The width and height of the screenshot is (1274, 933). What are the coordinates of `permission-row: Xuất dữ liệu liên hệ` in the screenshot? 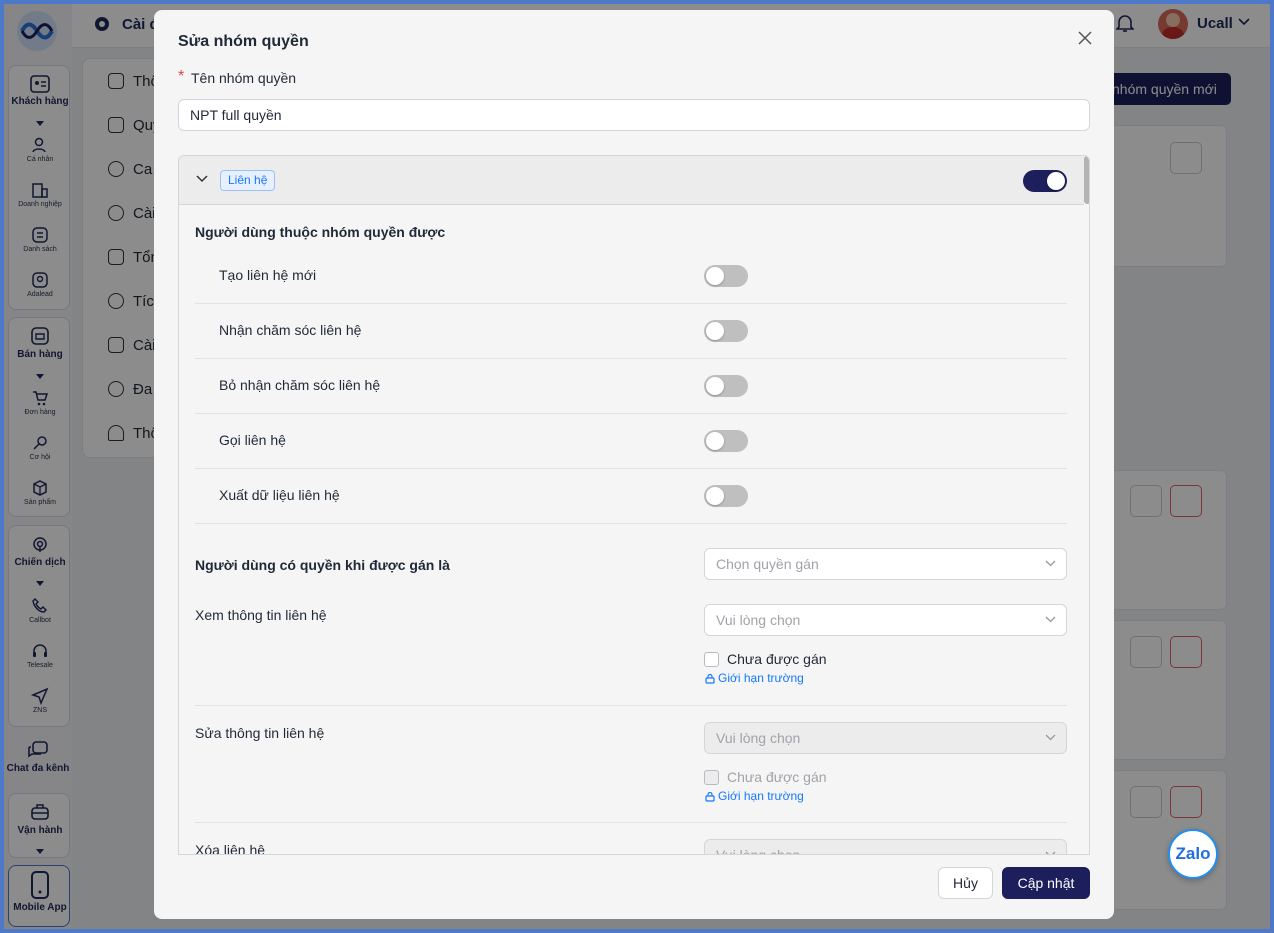 It's located at (631, 496).